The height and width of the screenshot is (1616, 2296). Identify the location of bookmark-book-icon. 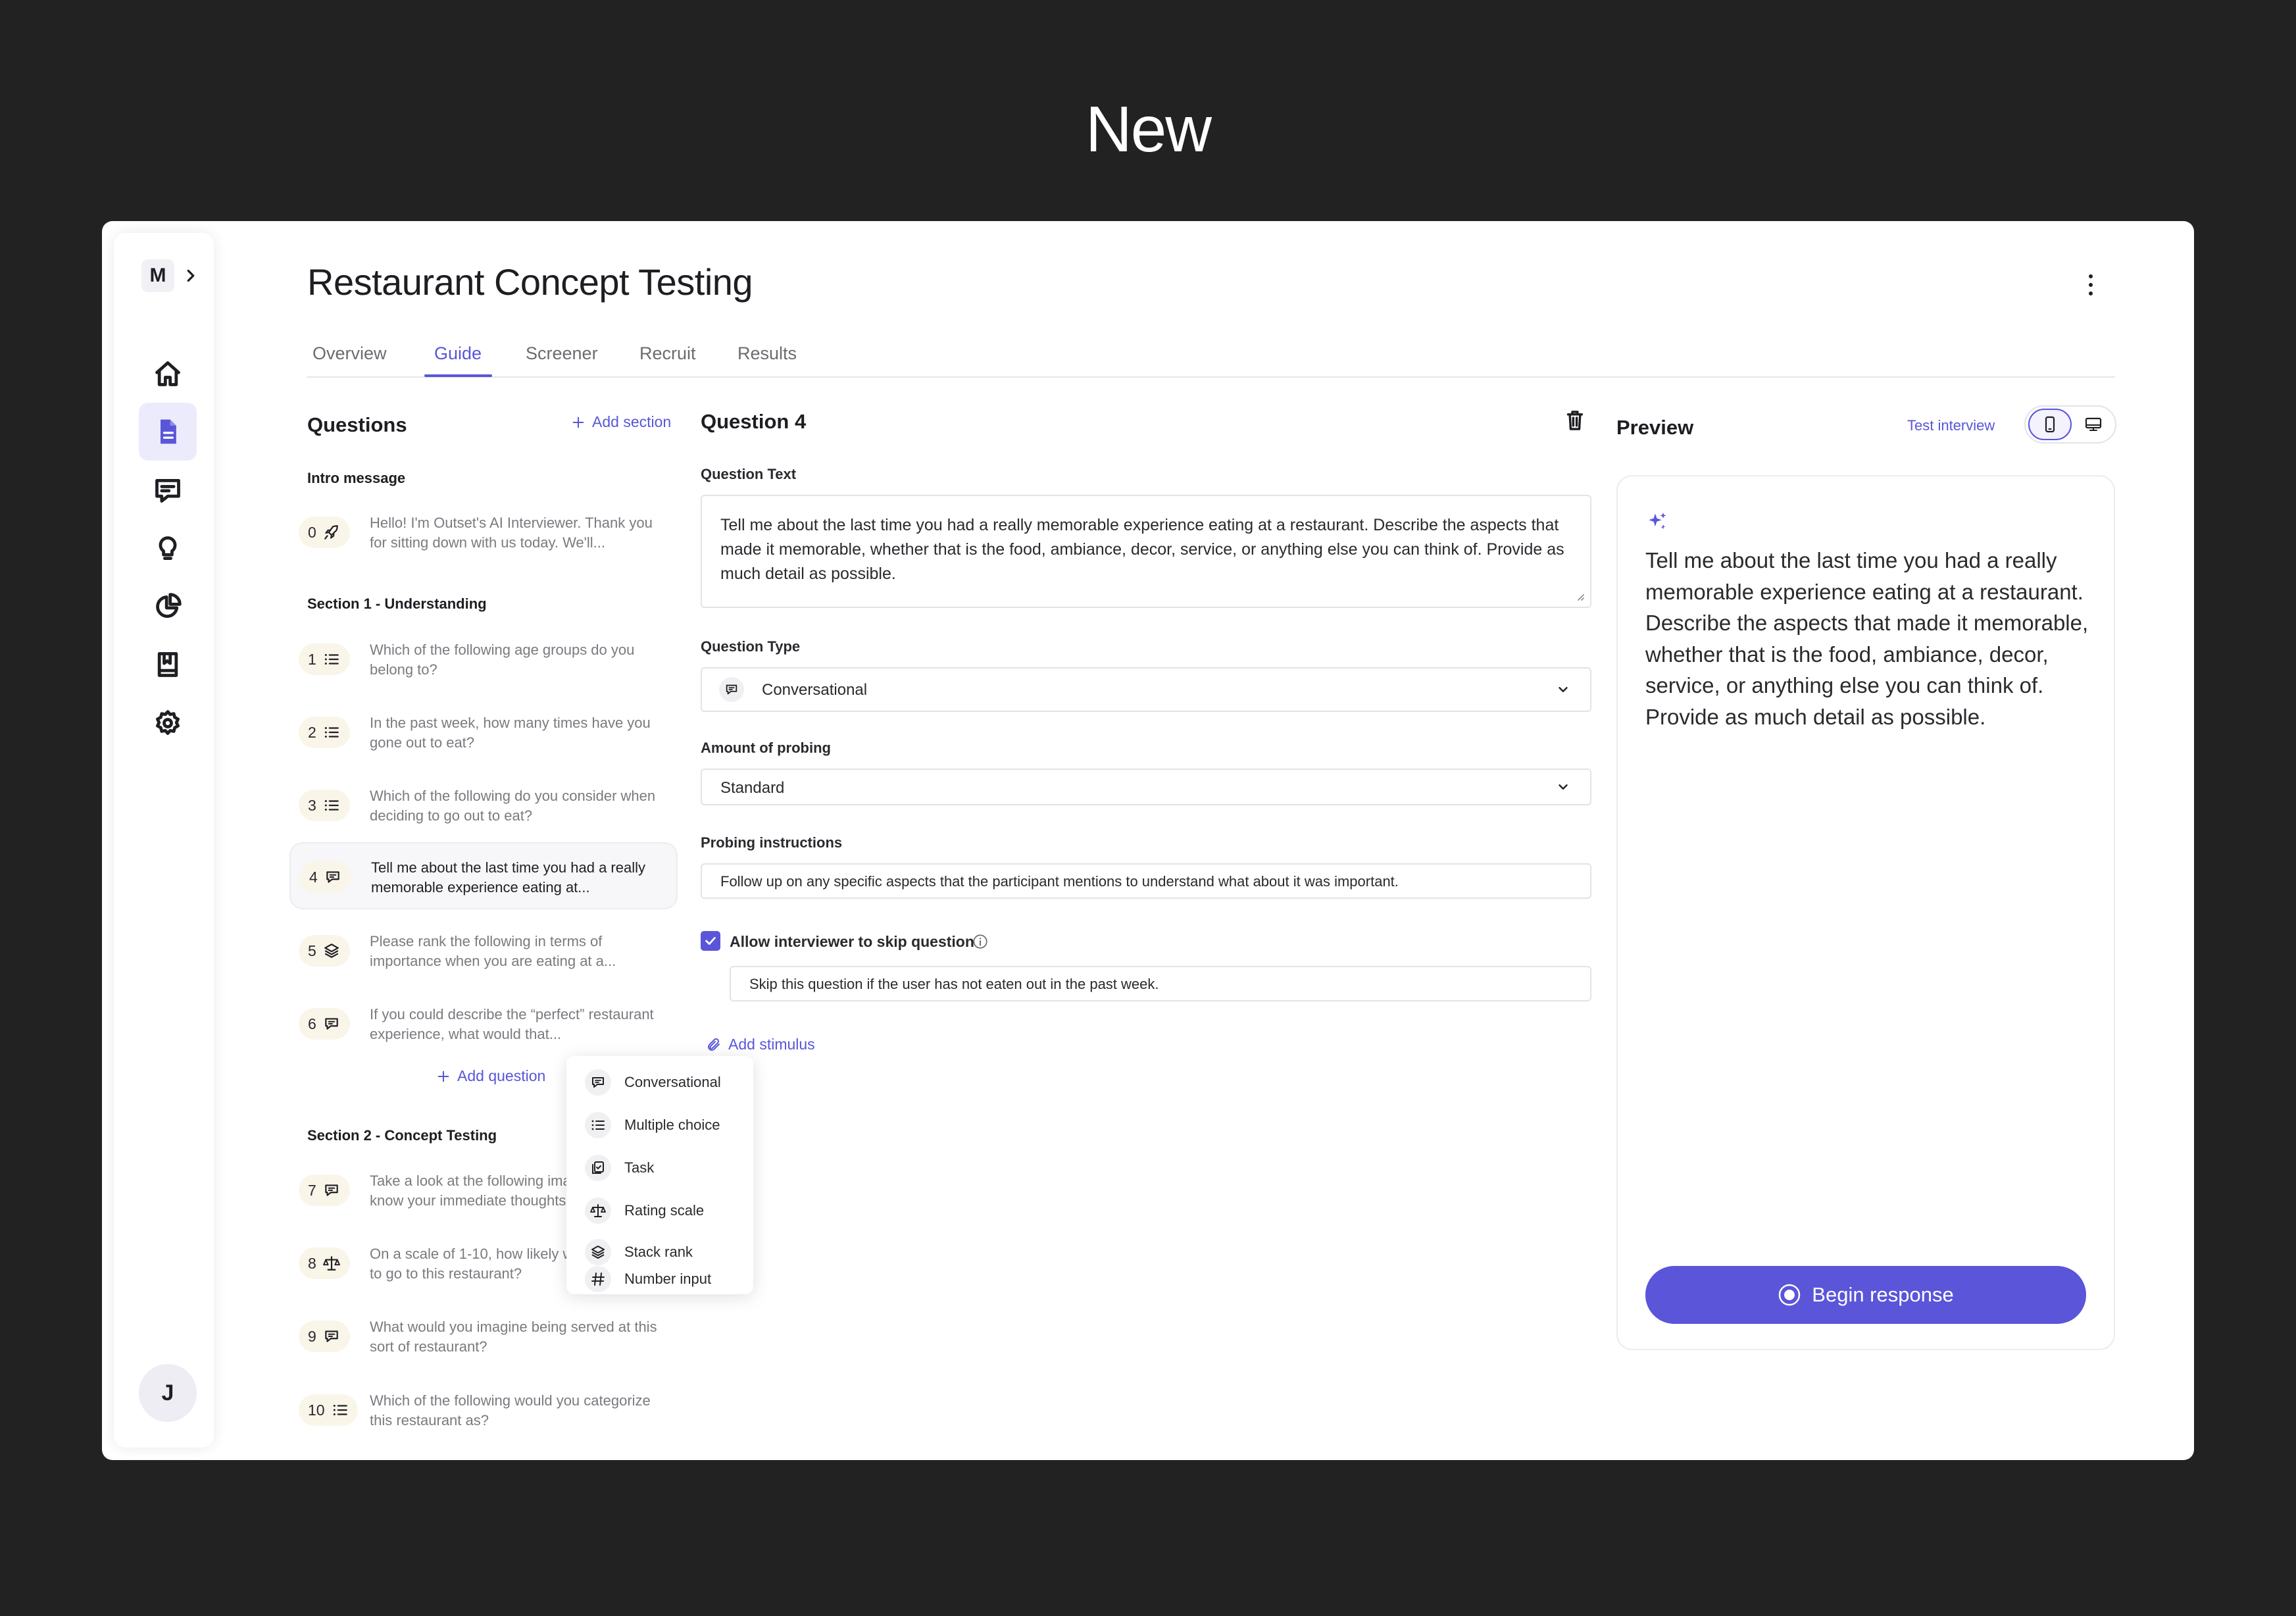
(167, 664).